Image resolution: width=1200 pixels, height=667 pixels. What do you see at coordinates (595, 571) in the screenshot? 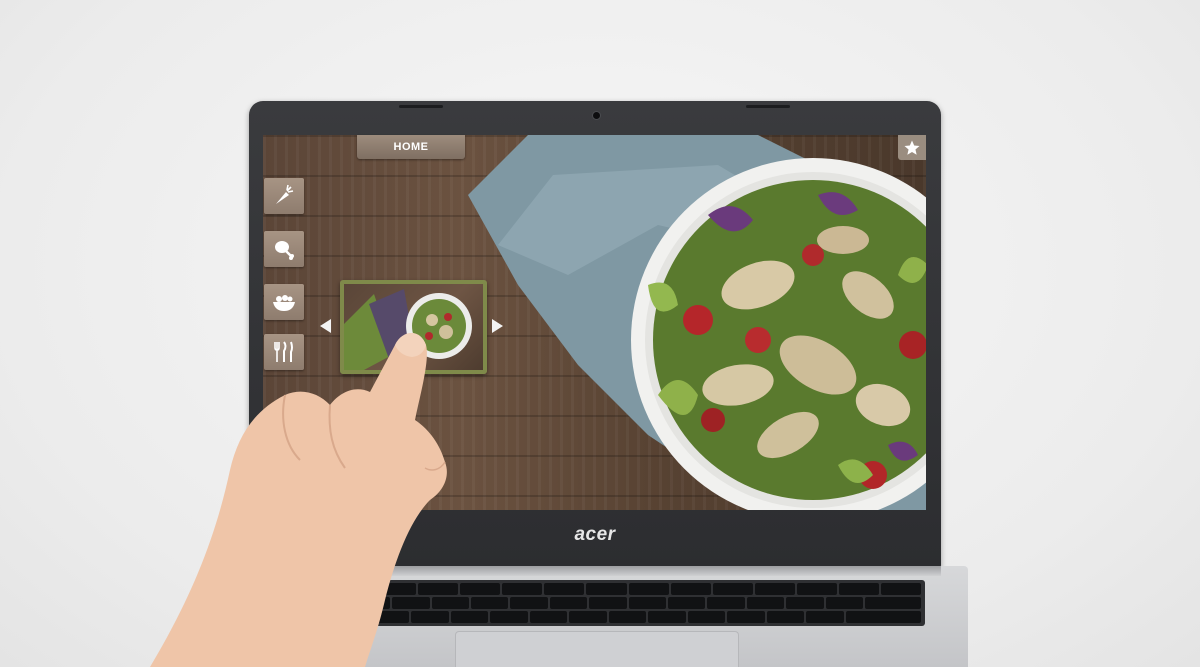
I see `hinge` at bounding box center [595, 571].